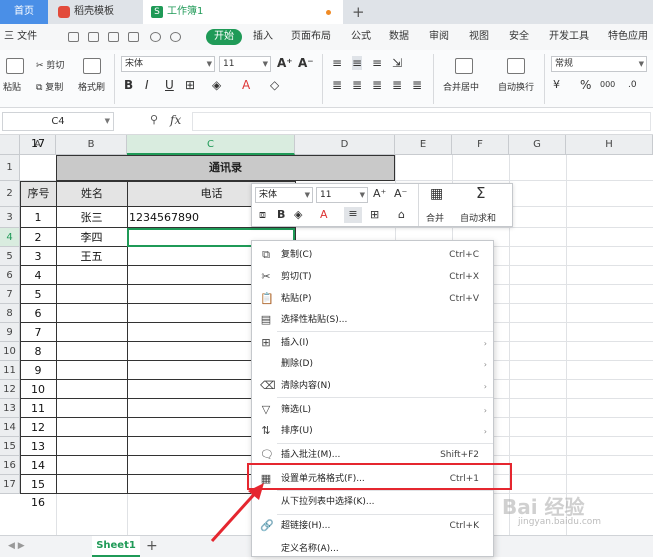  Describe the element at coordinates (560, 522) in the screenshot. I see `watermark-url: jingyan.baidu.com` at that location.